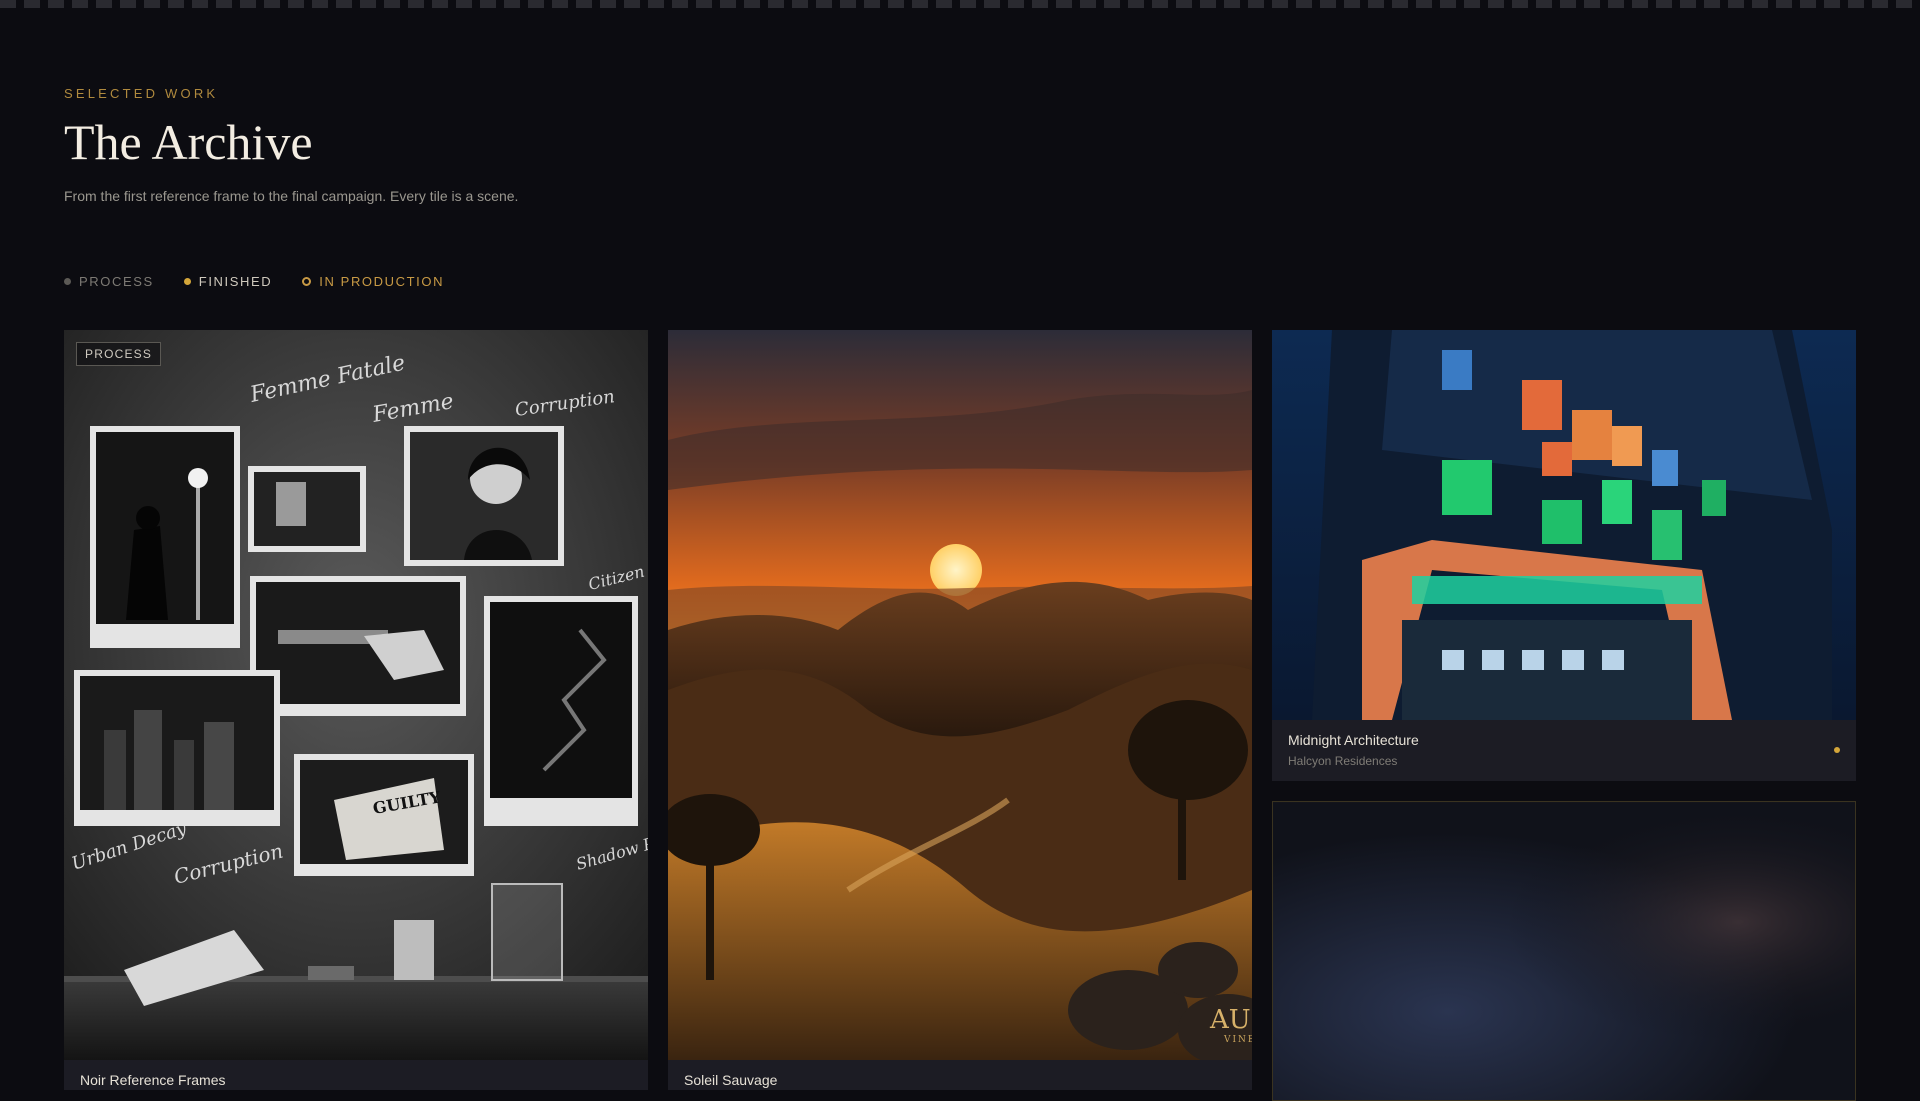 The image size is (1920, 1101). What do you see at coordinates (1237, 1040) in the screenshot?
I see `svg-text: VINE` at bounding box center [1237, 1040].